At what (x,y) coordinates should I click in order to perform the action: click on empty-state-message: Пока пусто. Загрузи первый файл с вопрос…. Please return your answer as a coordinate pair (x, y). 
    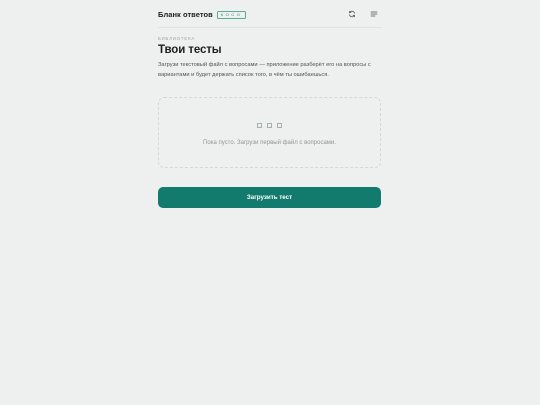
    Looking at the image, I should click on (269, 143).